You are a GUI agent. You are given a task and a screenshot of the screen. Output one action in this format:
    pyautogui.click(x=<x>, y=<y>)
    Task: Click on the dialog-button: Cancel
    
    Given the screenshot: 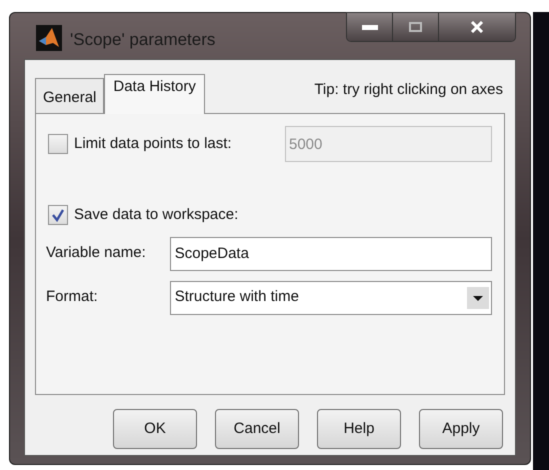 What is the action you would take?
    pyautogui.click(x=257, y=429)
    